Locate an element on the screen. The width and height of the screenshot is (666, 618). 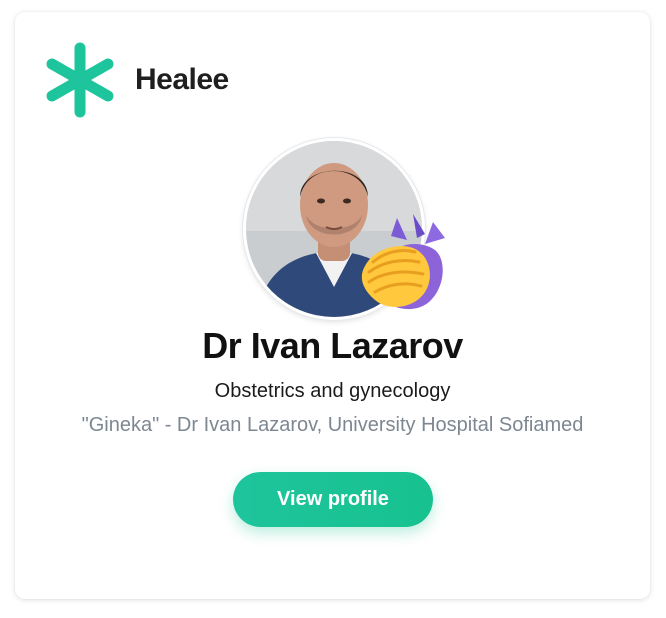
doctor-name: Dr Ivan Lazarov is located at coordinates (332, 345).